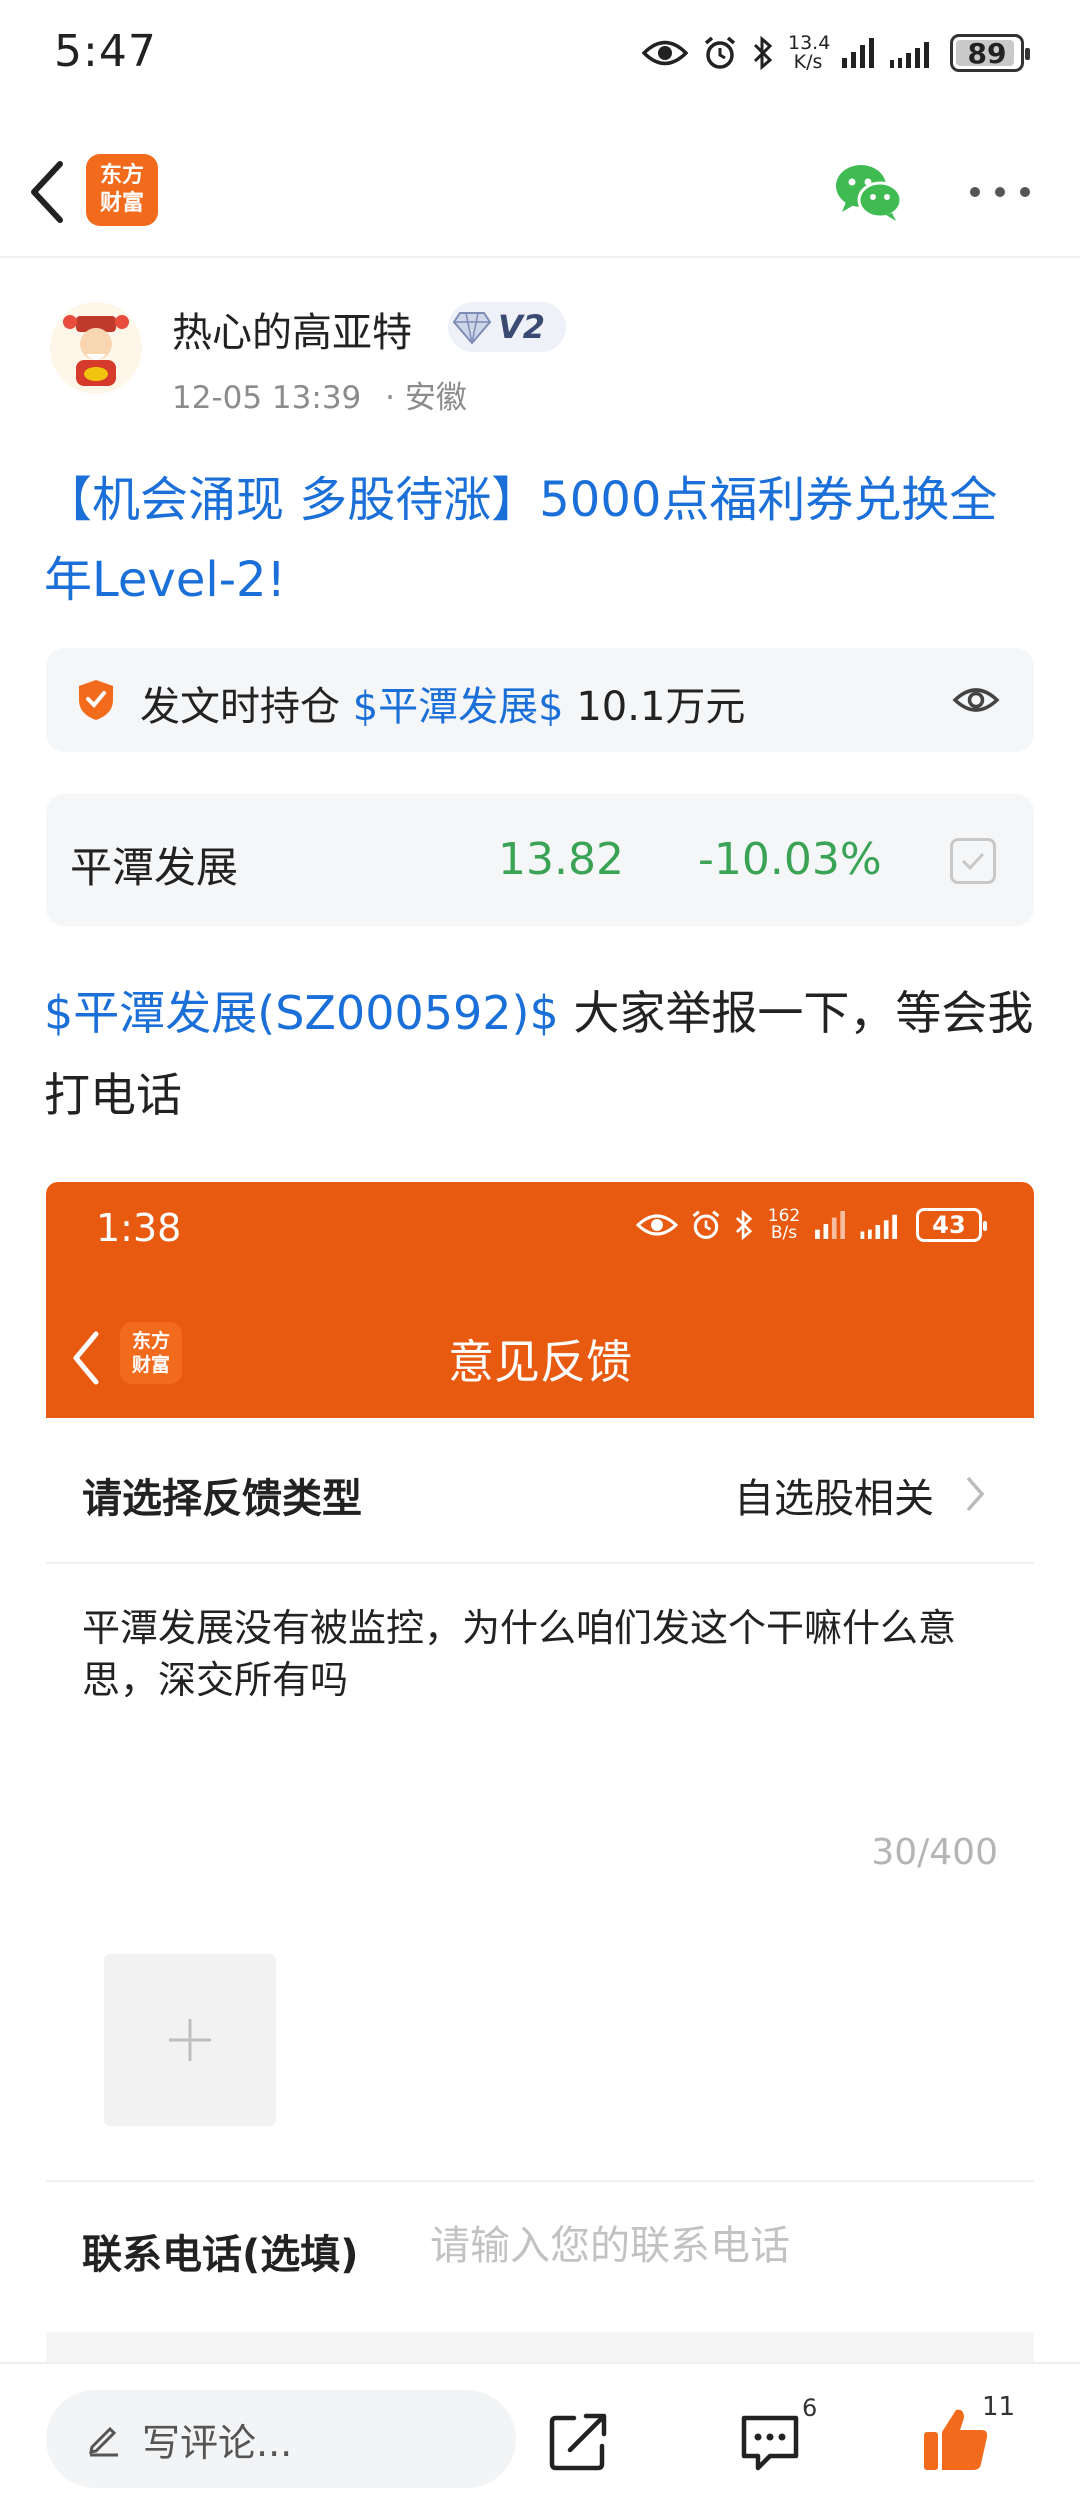 Image resolution: width=1080 pixels, height=2504 pixels. What do you see at coordinates (808, 62) in the screenshot?
I see `net-speed-unit: K/s` at bounding box center [808, 62].